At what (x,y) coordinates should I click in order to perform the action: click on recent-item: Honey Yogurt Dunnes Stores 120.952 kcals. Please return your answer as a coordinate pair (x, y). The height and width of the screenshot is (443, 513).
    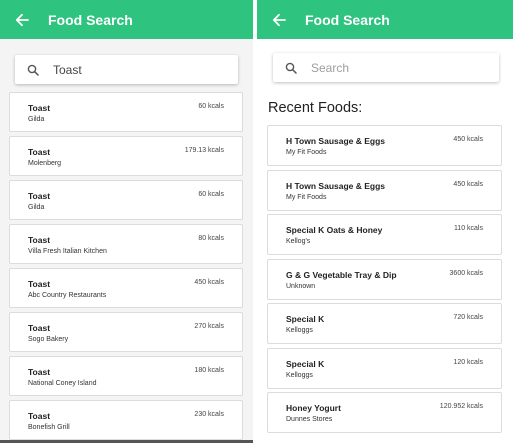
    Looking at the image, I should click on (384, 412).